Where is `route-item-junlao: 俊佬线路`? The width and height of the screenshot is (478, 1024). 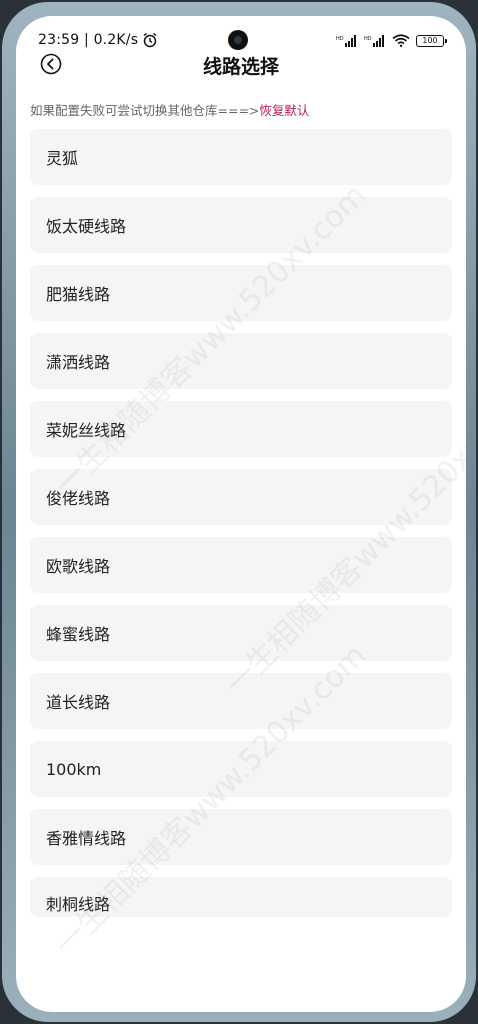 route-item-junlao: 俊佬线路 is located at coordinates (241, 497).